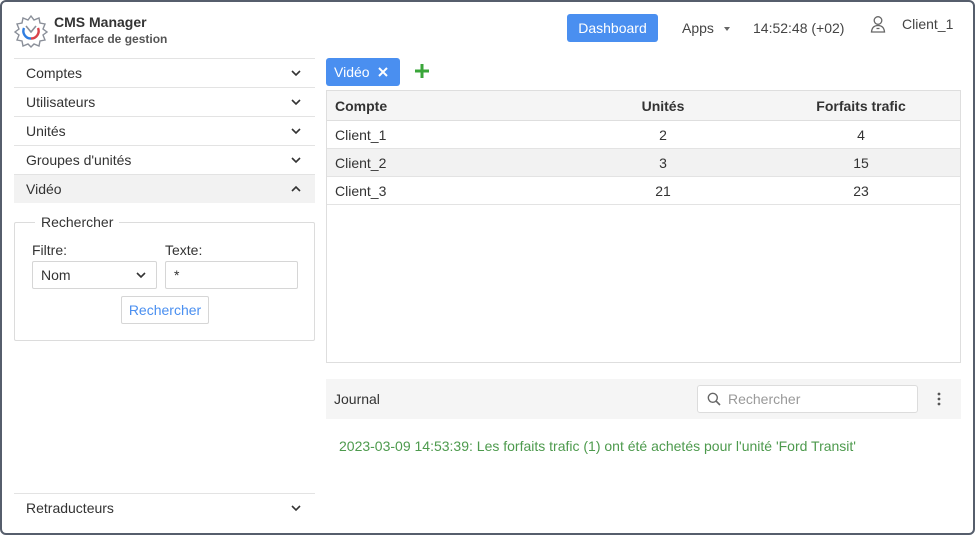 The image size is (975, 535). What do you see at coordinates (383, 72) in the screenshot?
I see `close-icon` at bounding box center [383, 72].